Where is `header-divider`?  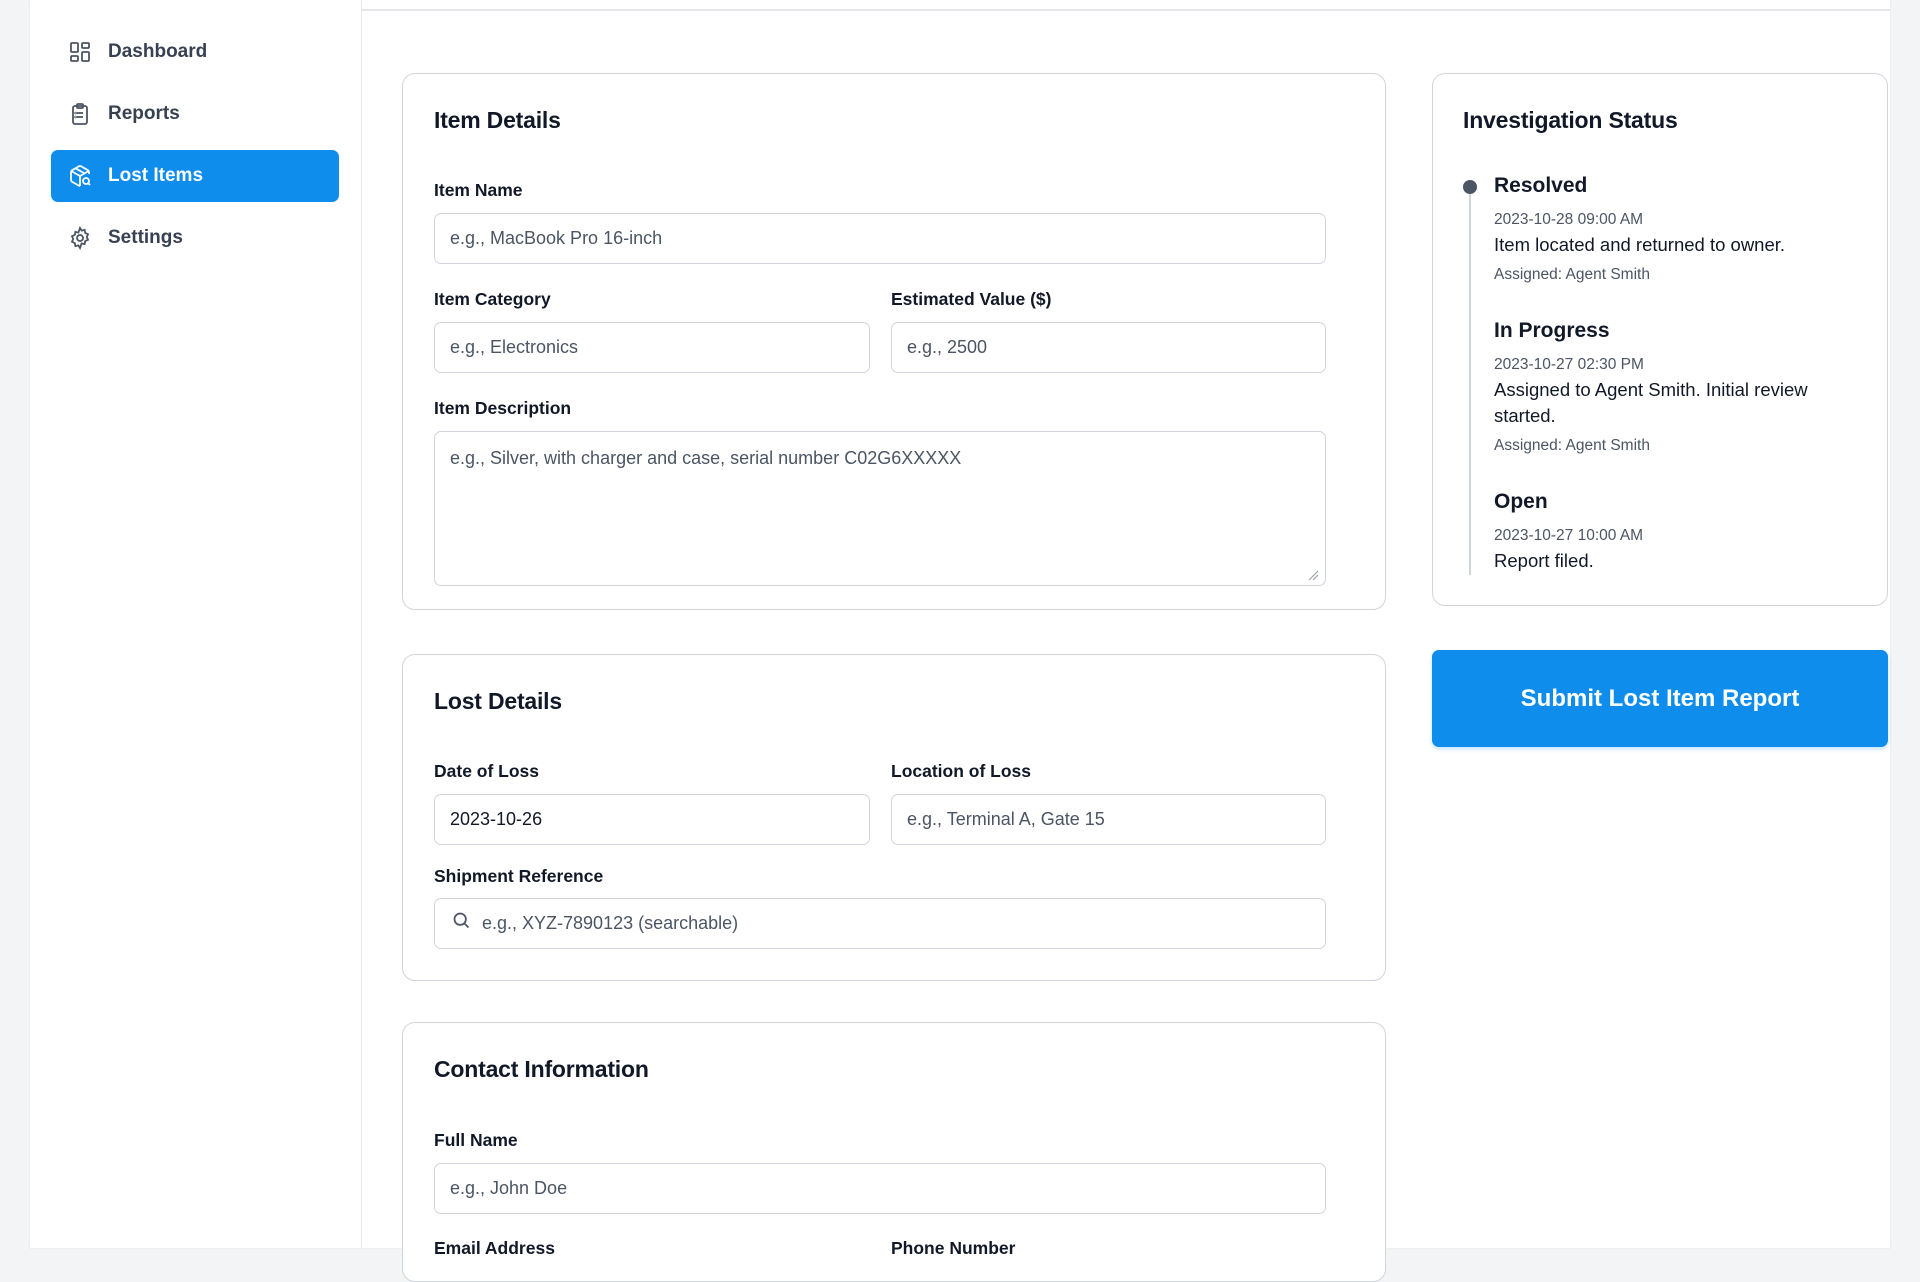 header-divider is located at coordinates (1126, 5).